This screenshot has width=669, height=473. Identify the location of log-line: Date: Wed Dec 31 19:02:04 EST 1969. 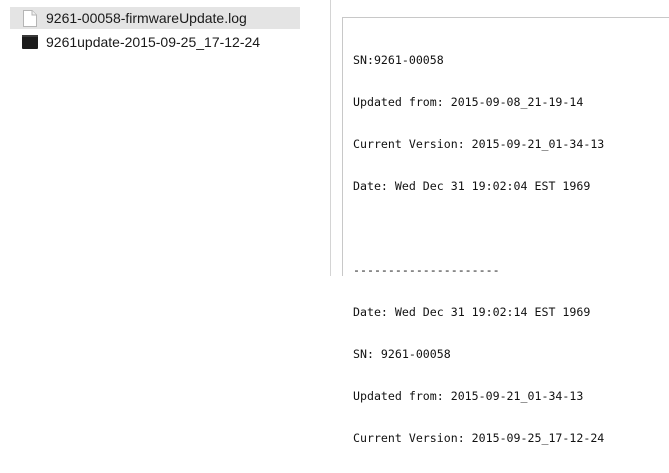
(472, 186).